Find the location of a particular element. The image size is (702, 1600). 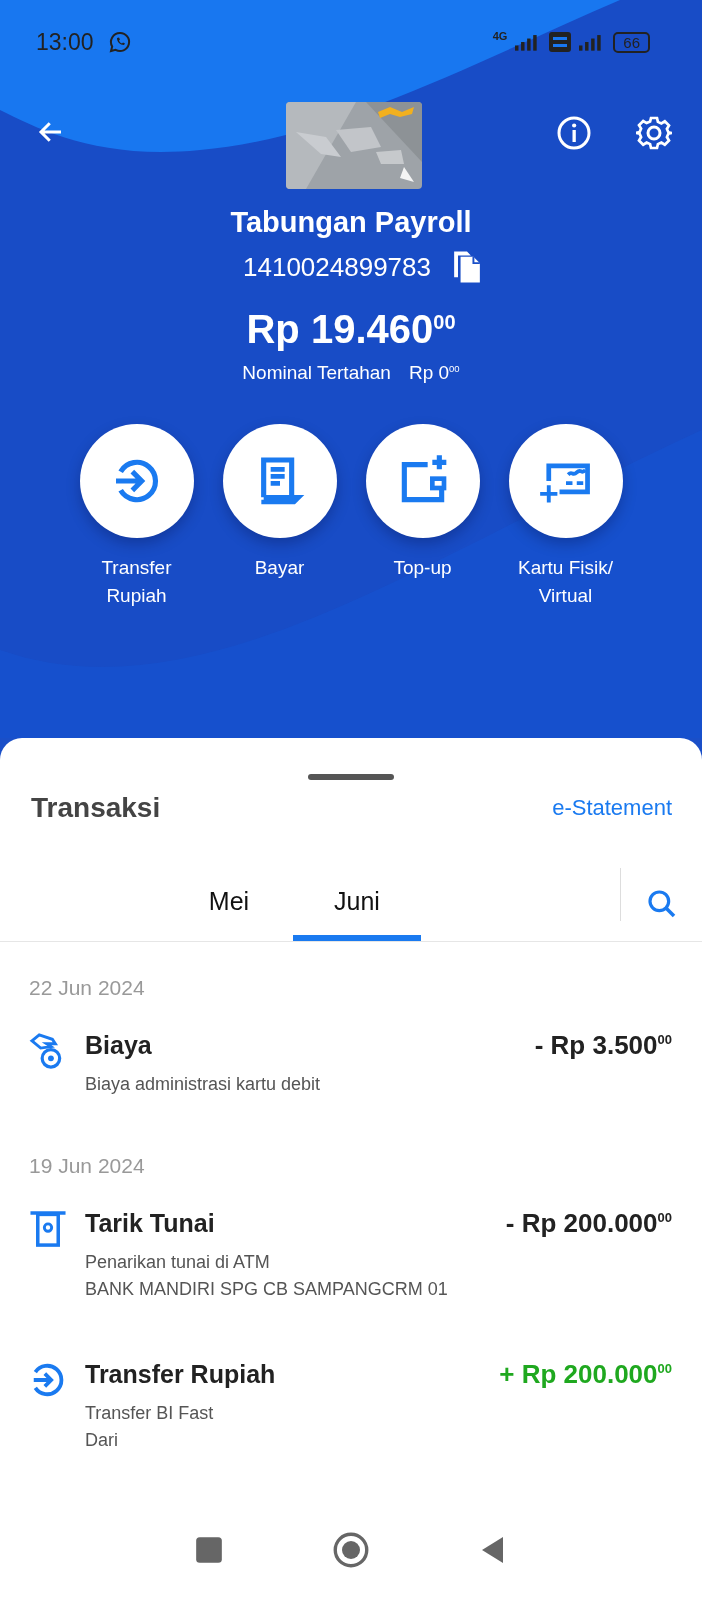

action-label: Transfer Rupiah is located at coordinates (136, 582).